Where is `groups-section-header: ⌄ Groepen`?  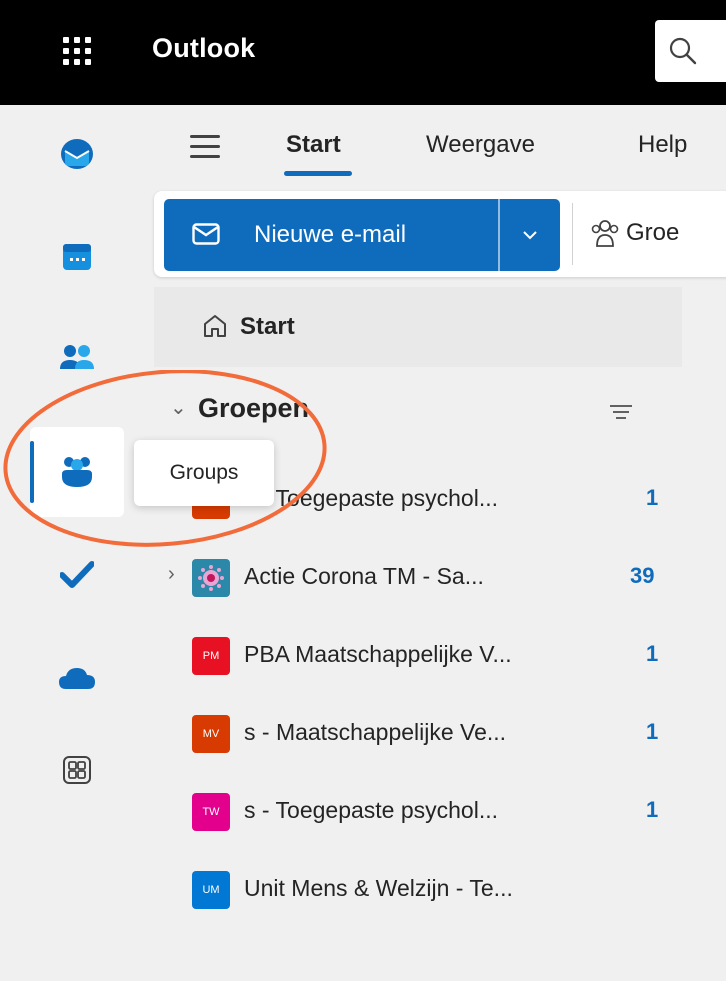 groups-section-header: ⌄ Groepen is located at coordinates (418, 413).